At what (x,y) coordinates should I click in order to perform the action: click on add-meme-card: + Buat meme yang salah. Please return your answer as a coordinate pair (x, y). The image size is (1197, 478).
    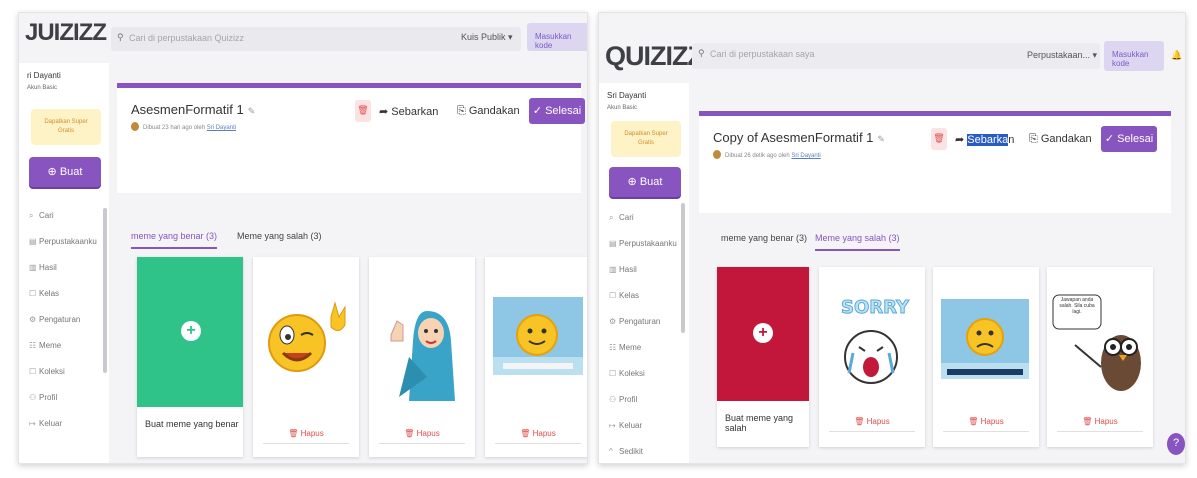
    Looking at the image, I should click on (763, 357).